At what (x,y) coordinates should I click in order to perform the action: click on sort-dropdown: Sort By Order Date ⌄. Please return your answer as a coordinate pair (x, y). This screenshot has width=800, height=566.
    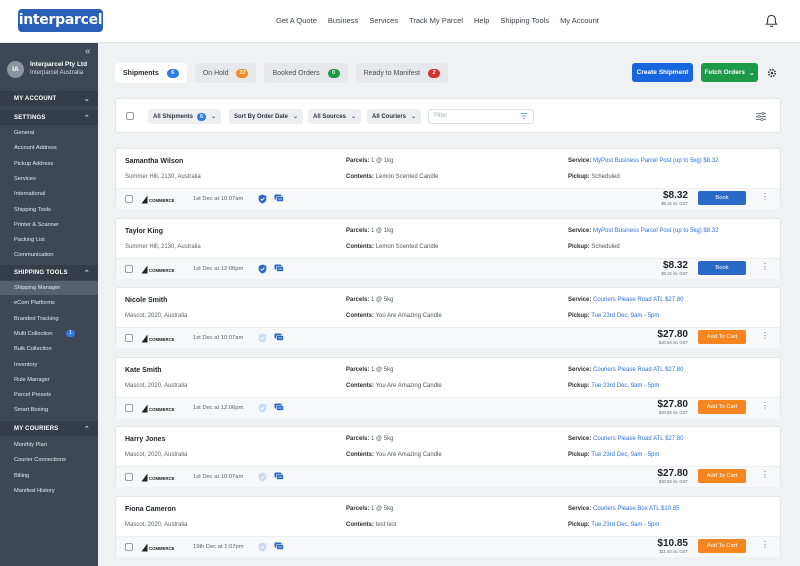
    Looking at the image, I should click on (266, 116).